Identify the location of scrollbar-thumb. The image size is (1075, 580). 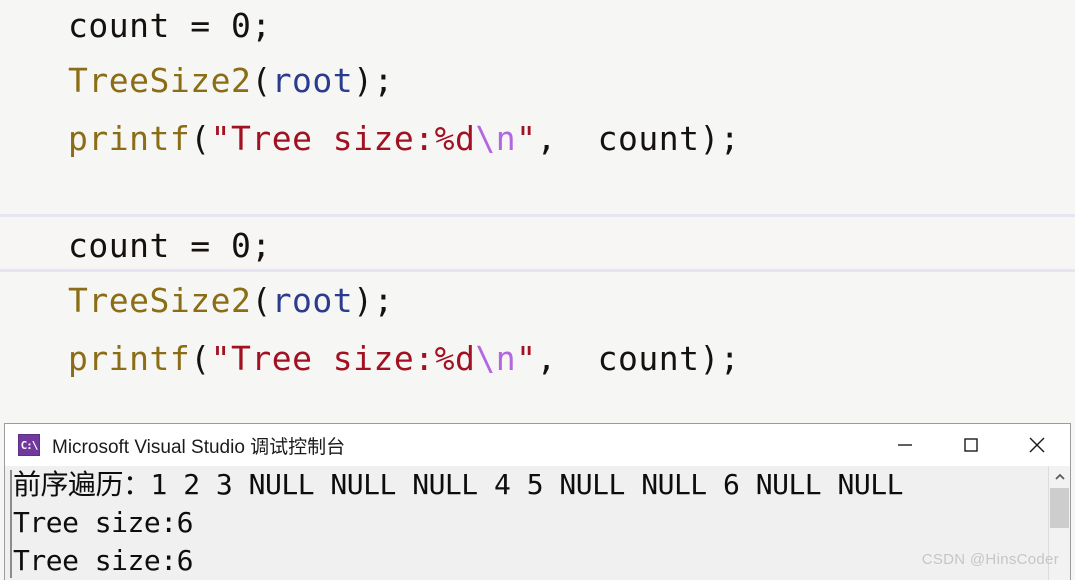
(1059, 508).